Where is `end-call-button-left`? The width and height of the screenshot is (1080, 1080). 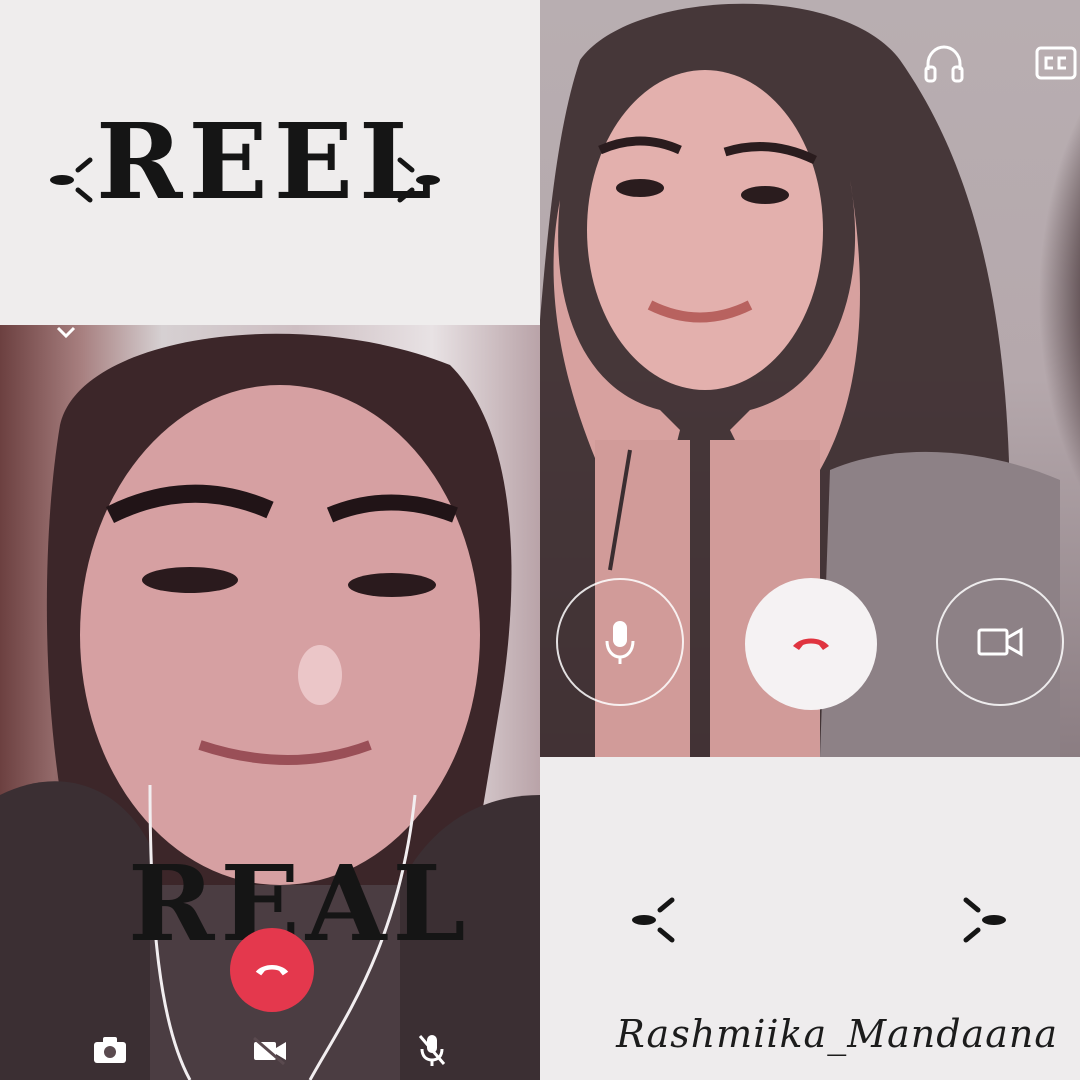
end-call-button-left is located at coordinates (272, 970).